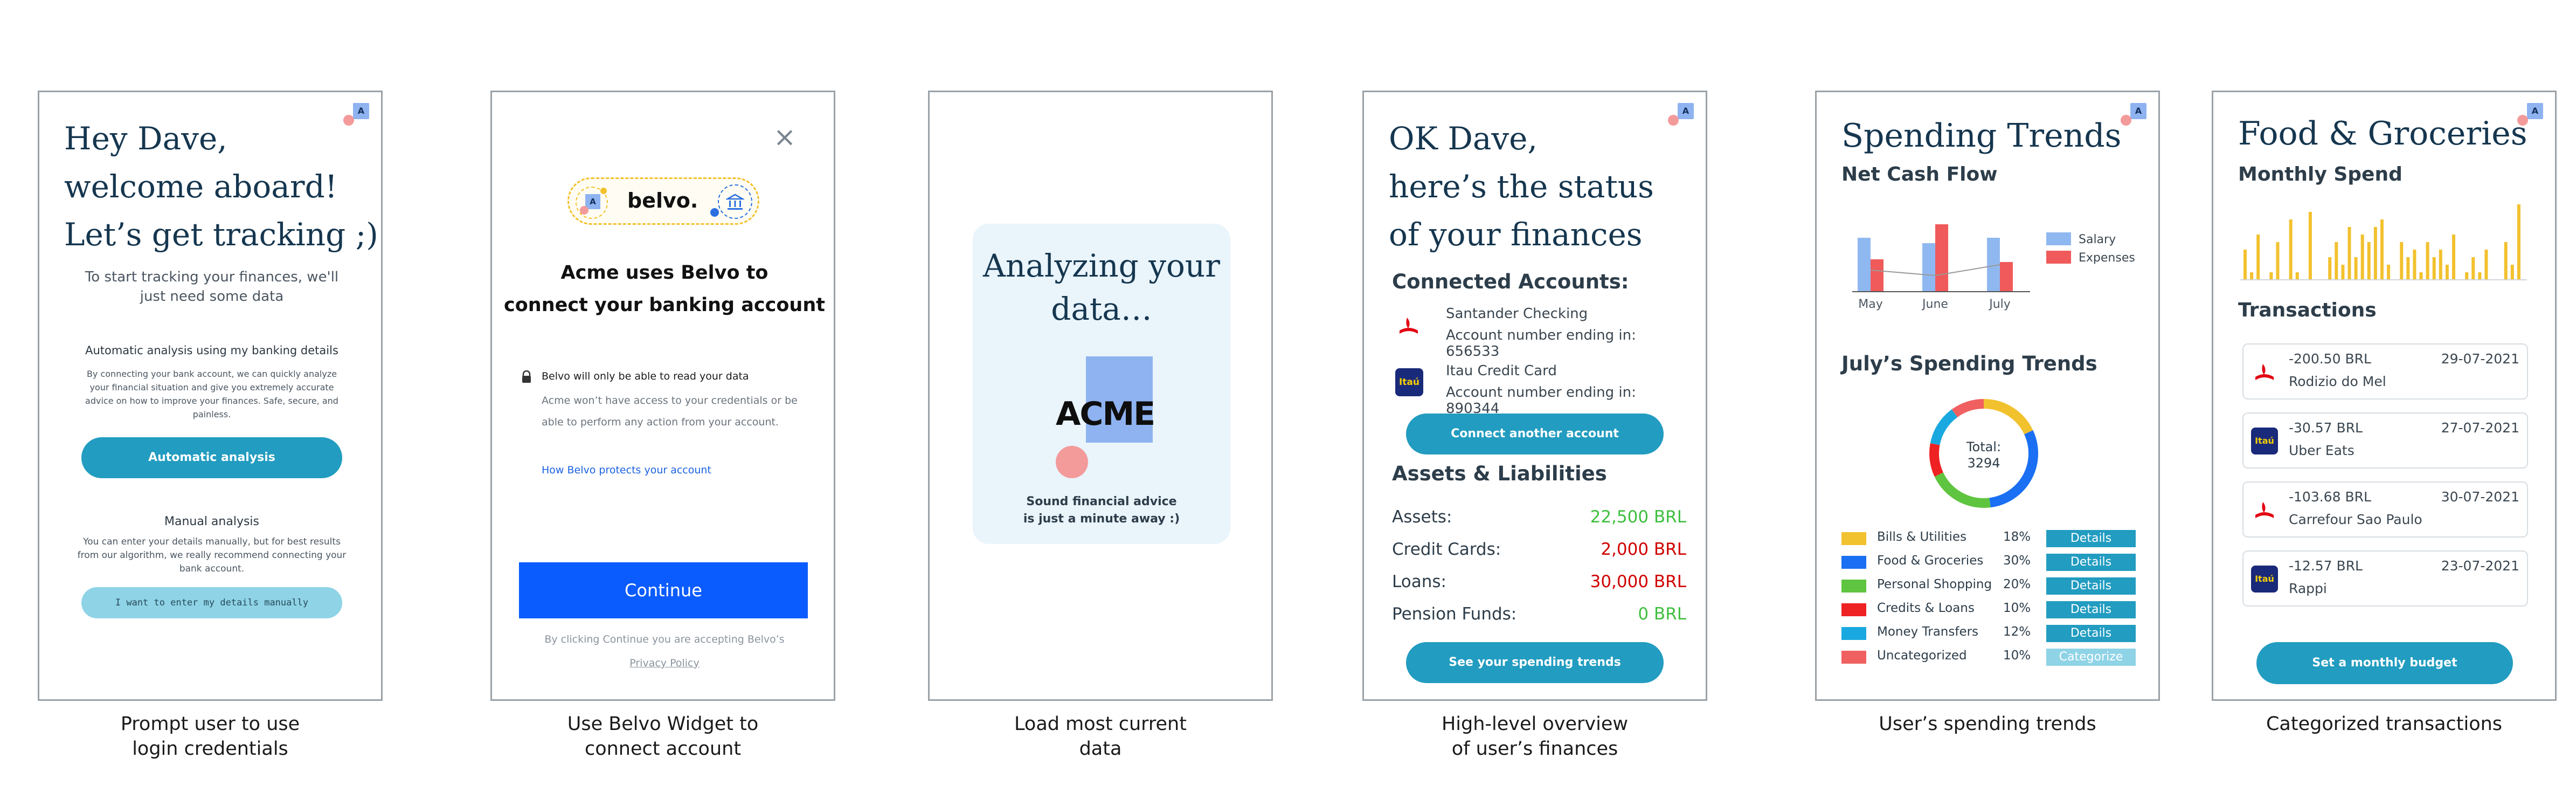  I want to click on x-tick-label: May, so click(1870, 305).